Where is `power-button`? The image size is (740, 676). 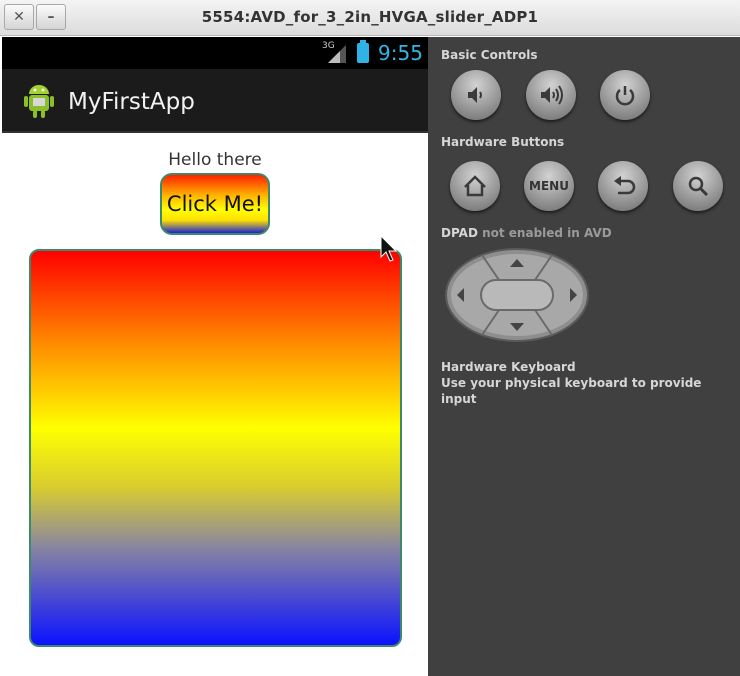
power-button is located at coordinates (625, 95).